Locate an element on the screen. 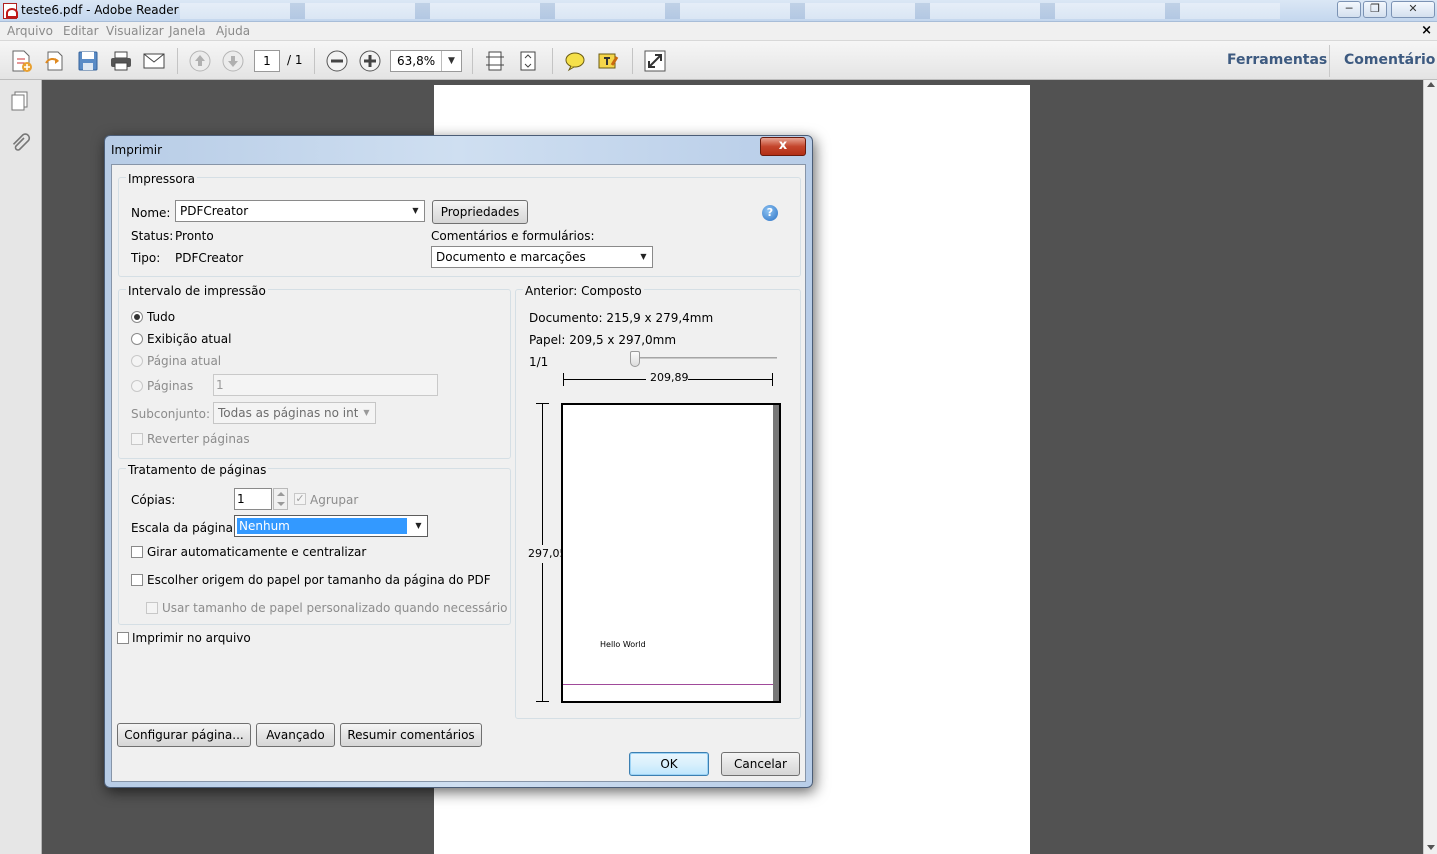 Image resolution: width=1437 pixels, height=854 pixels. subset-select: Todas as páginas no inten ▼ is located at coordinates (294, 413).